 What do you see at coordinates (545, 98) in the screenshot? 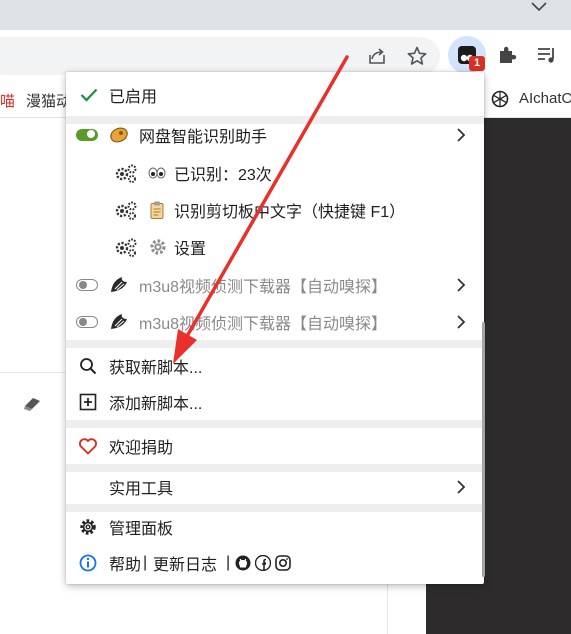
I see `bookmark-item: AIchatO` at bounding box center [545, 98].